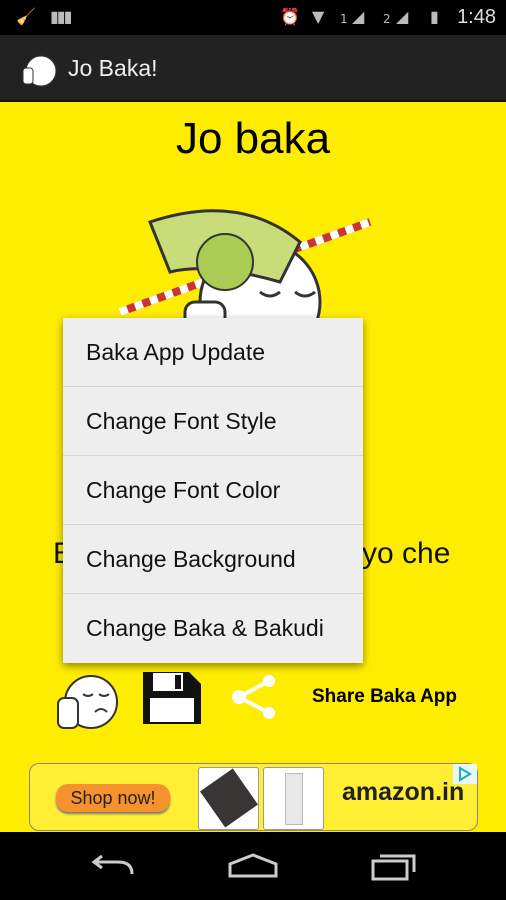 The height and width of the screenshot is (900, 506). Describe the element at coordinates (384, 697) in the screenshot. I see `share-app-button: Share Baka App` at that location.